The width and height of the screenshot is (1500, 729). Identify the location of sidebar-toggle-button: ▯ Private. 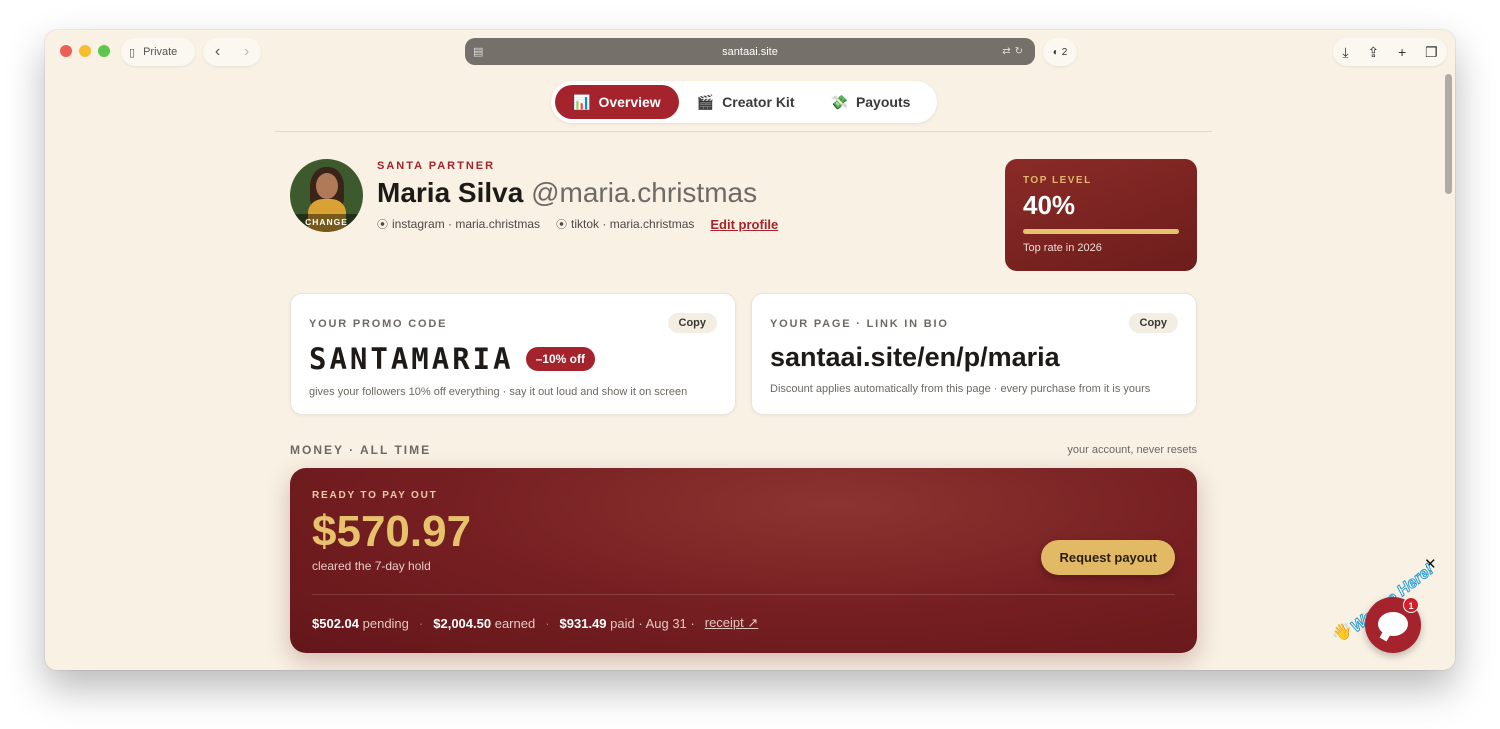
(158, 52).